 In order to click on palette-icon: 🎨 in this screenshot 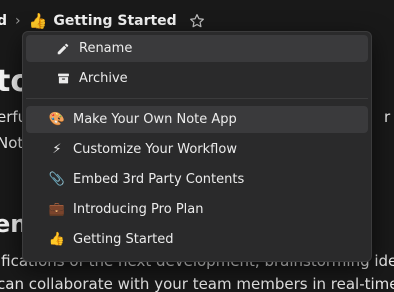, I will do `click(57, 119)`.